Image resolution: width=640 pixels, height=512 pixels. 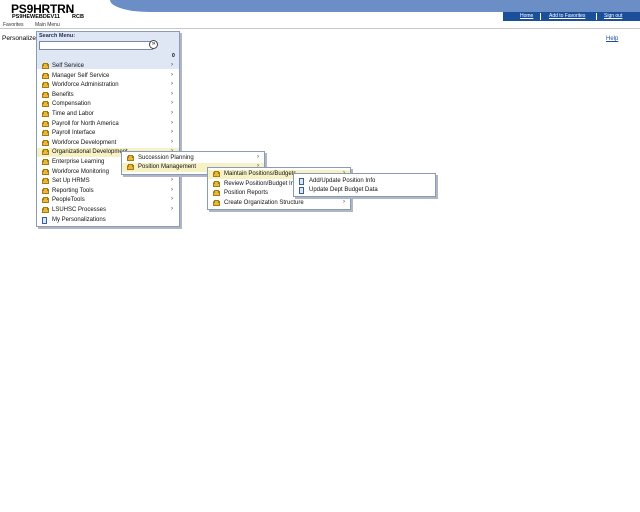 What do you see at coordinates (108, 210) in the screenshot?
I see `menu-item-lsuhsc-processes: LSUHSC Processes ›` at bounding box center [108, 210].